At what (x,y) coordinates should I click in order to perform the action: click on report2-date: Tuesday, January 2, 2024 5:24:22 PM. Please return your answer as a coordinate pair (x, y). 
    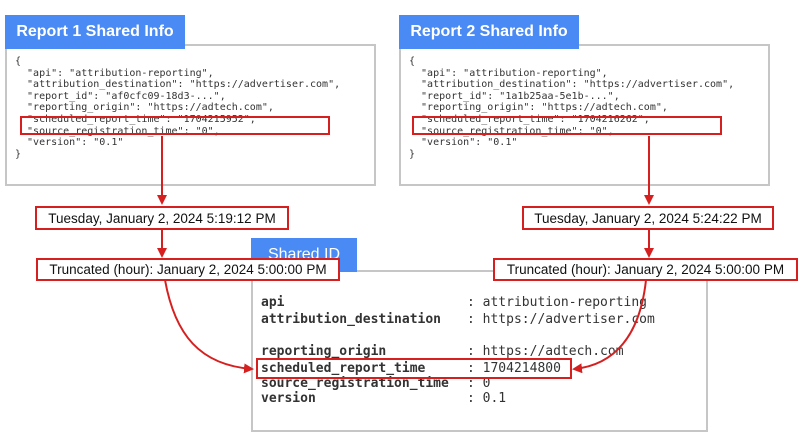
    Looking at the image, I should click on (648, 218).